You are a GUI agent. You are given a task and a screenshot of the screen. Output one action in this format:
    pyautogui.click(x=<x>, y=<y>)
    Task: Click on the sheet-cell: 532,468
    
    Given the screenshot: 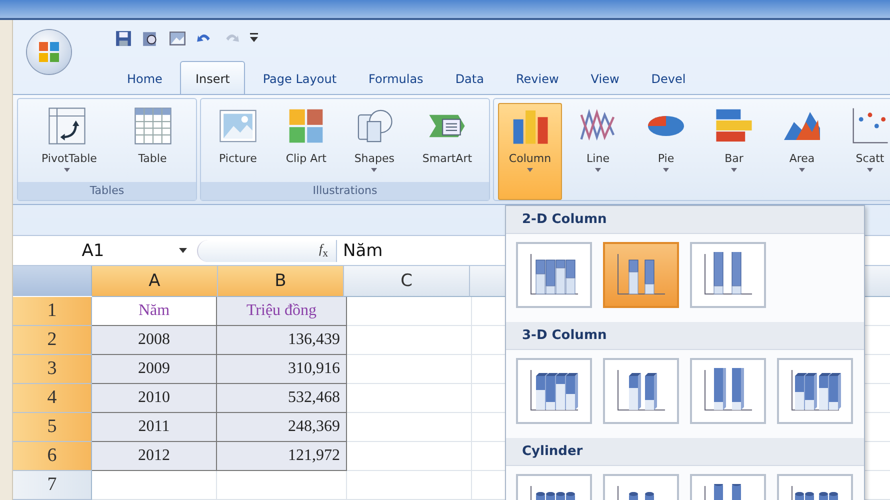 What is the action you would take?
    pyautogui.click(x=282, y=398)
    